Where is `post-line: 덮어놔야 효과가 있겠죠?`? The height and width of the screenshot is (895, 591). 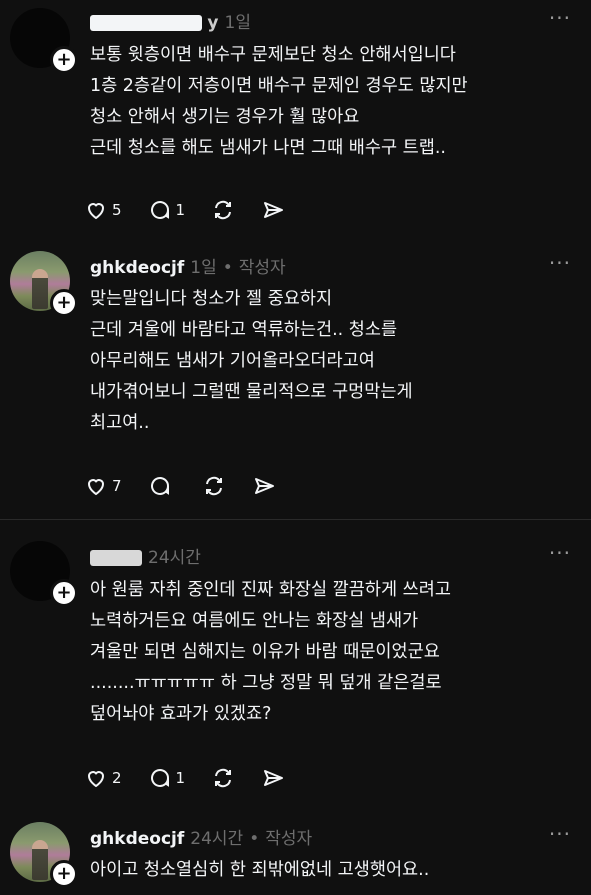
post-line: 덮어놔야 효과가 있겠죠? is located at coordinates (181, 714).